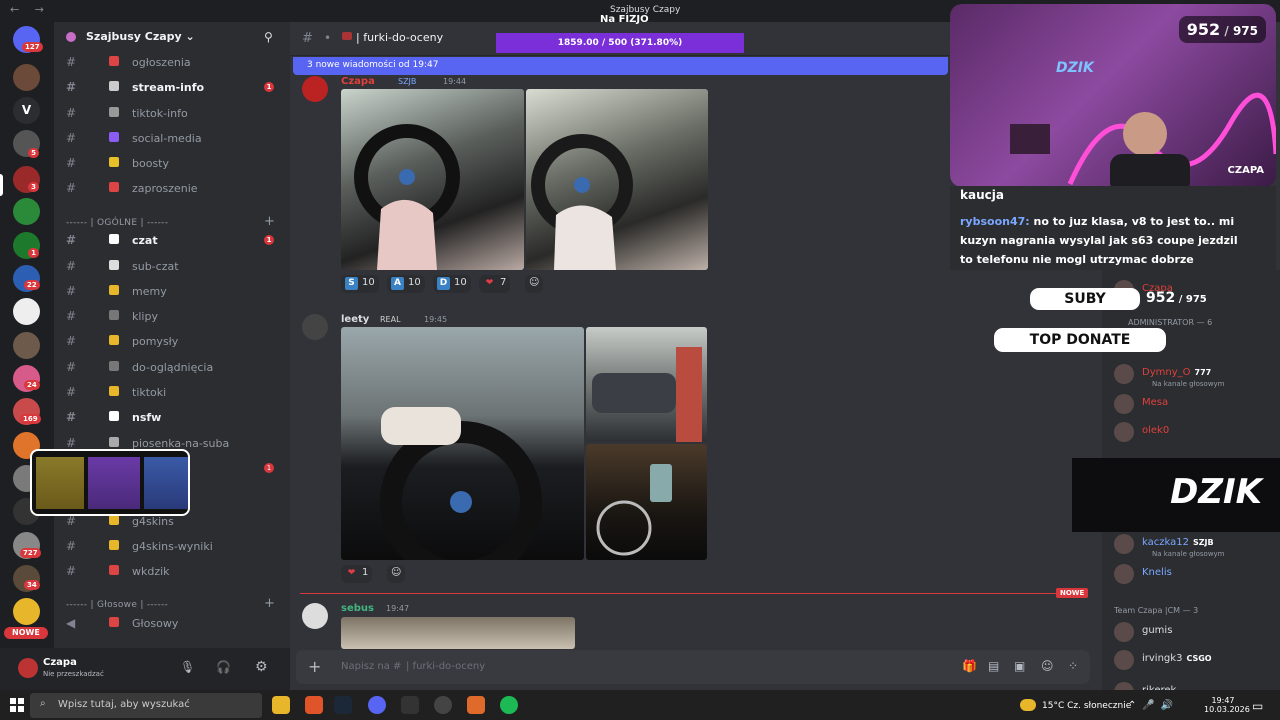  What do you see at coordinates (168, 342) in the screenshot?
I see `channel-pomysły: # pomysły` at bounding box center [168, 342].